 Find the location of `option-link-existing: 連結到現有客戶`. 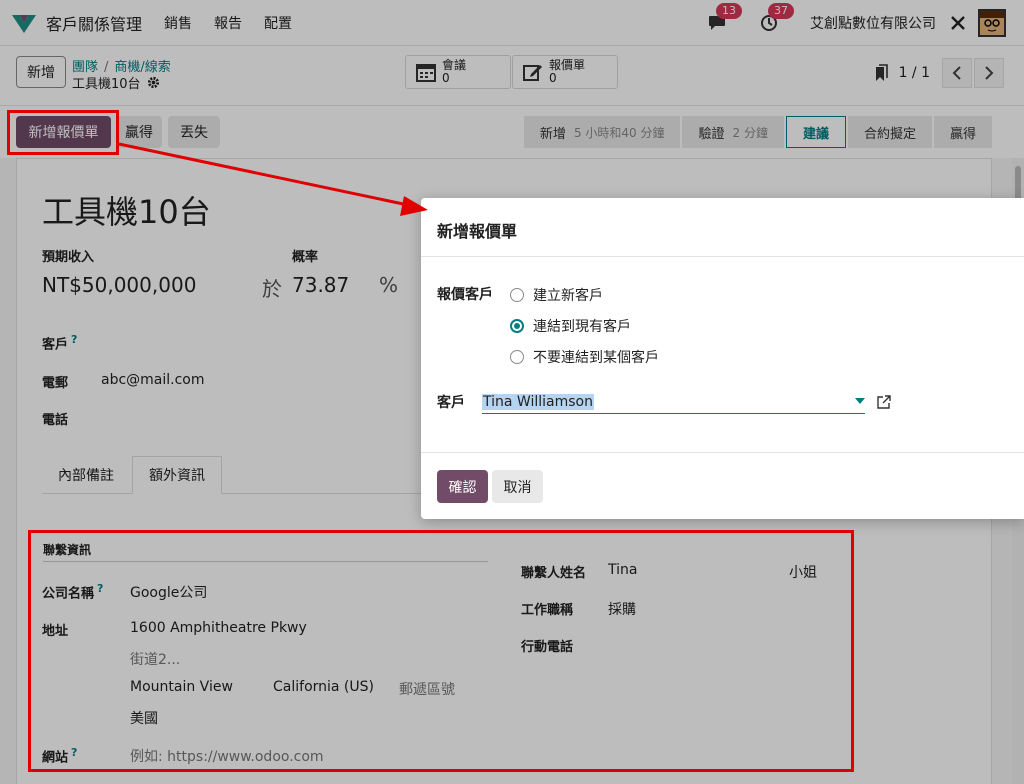

option-link-existing: 連結到現有客戶 is located at coordinates (570, 326).